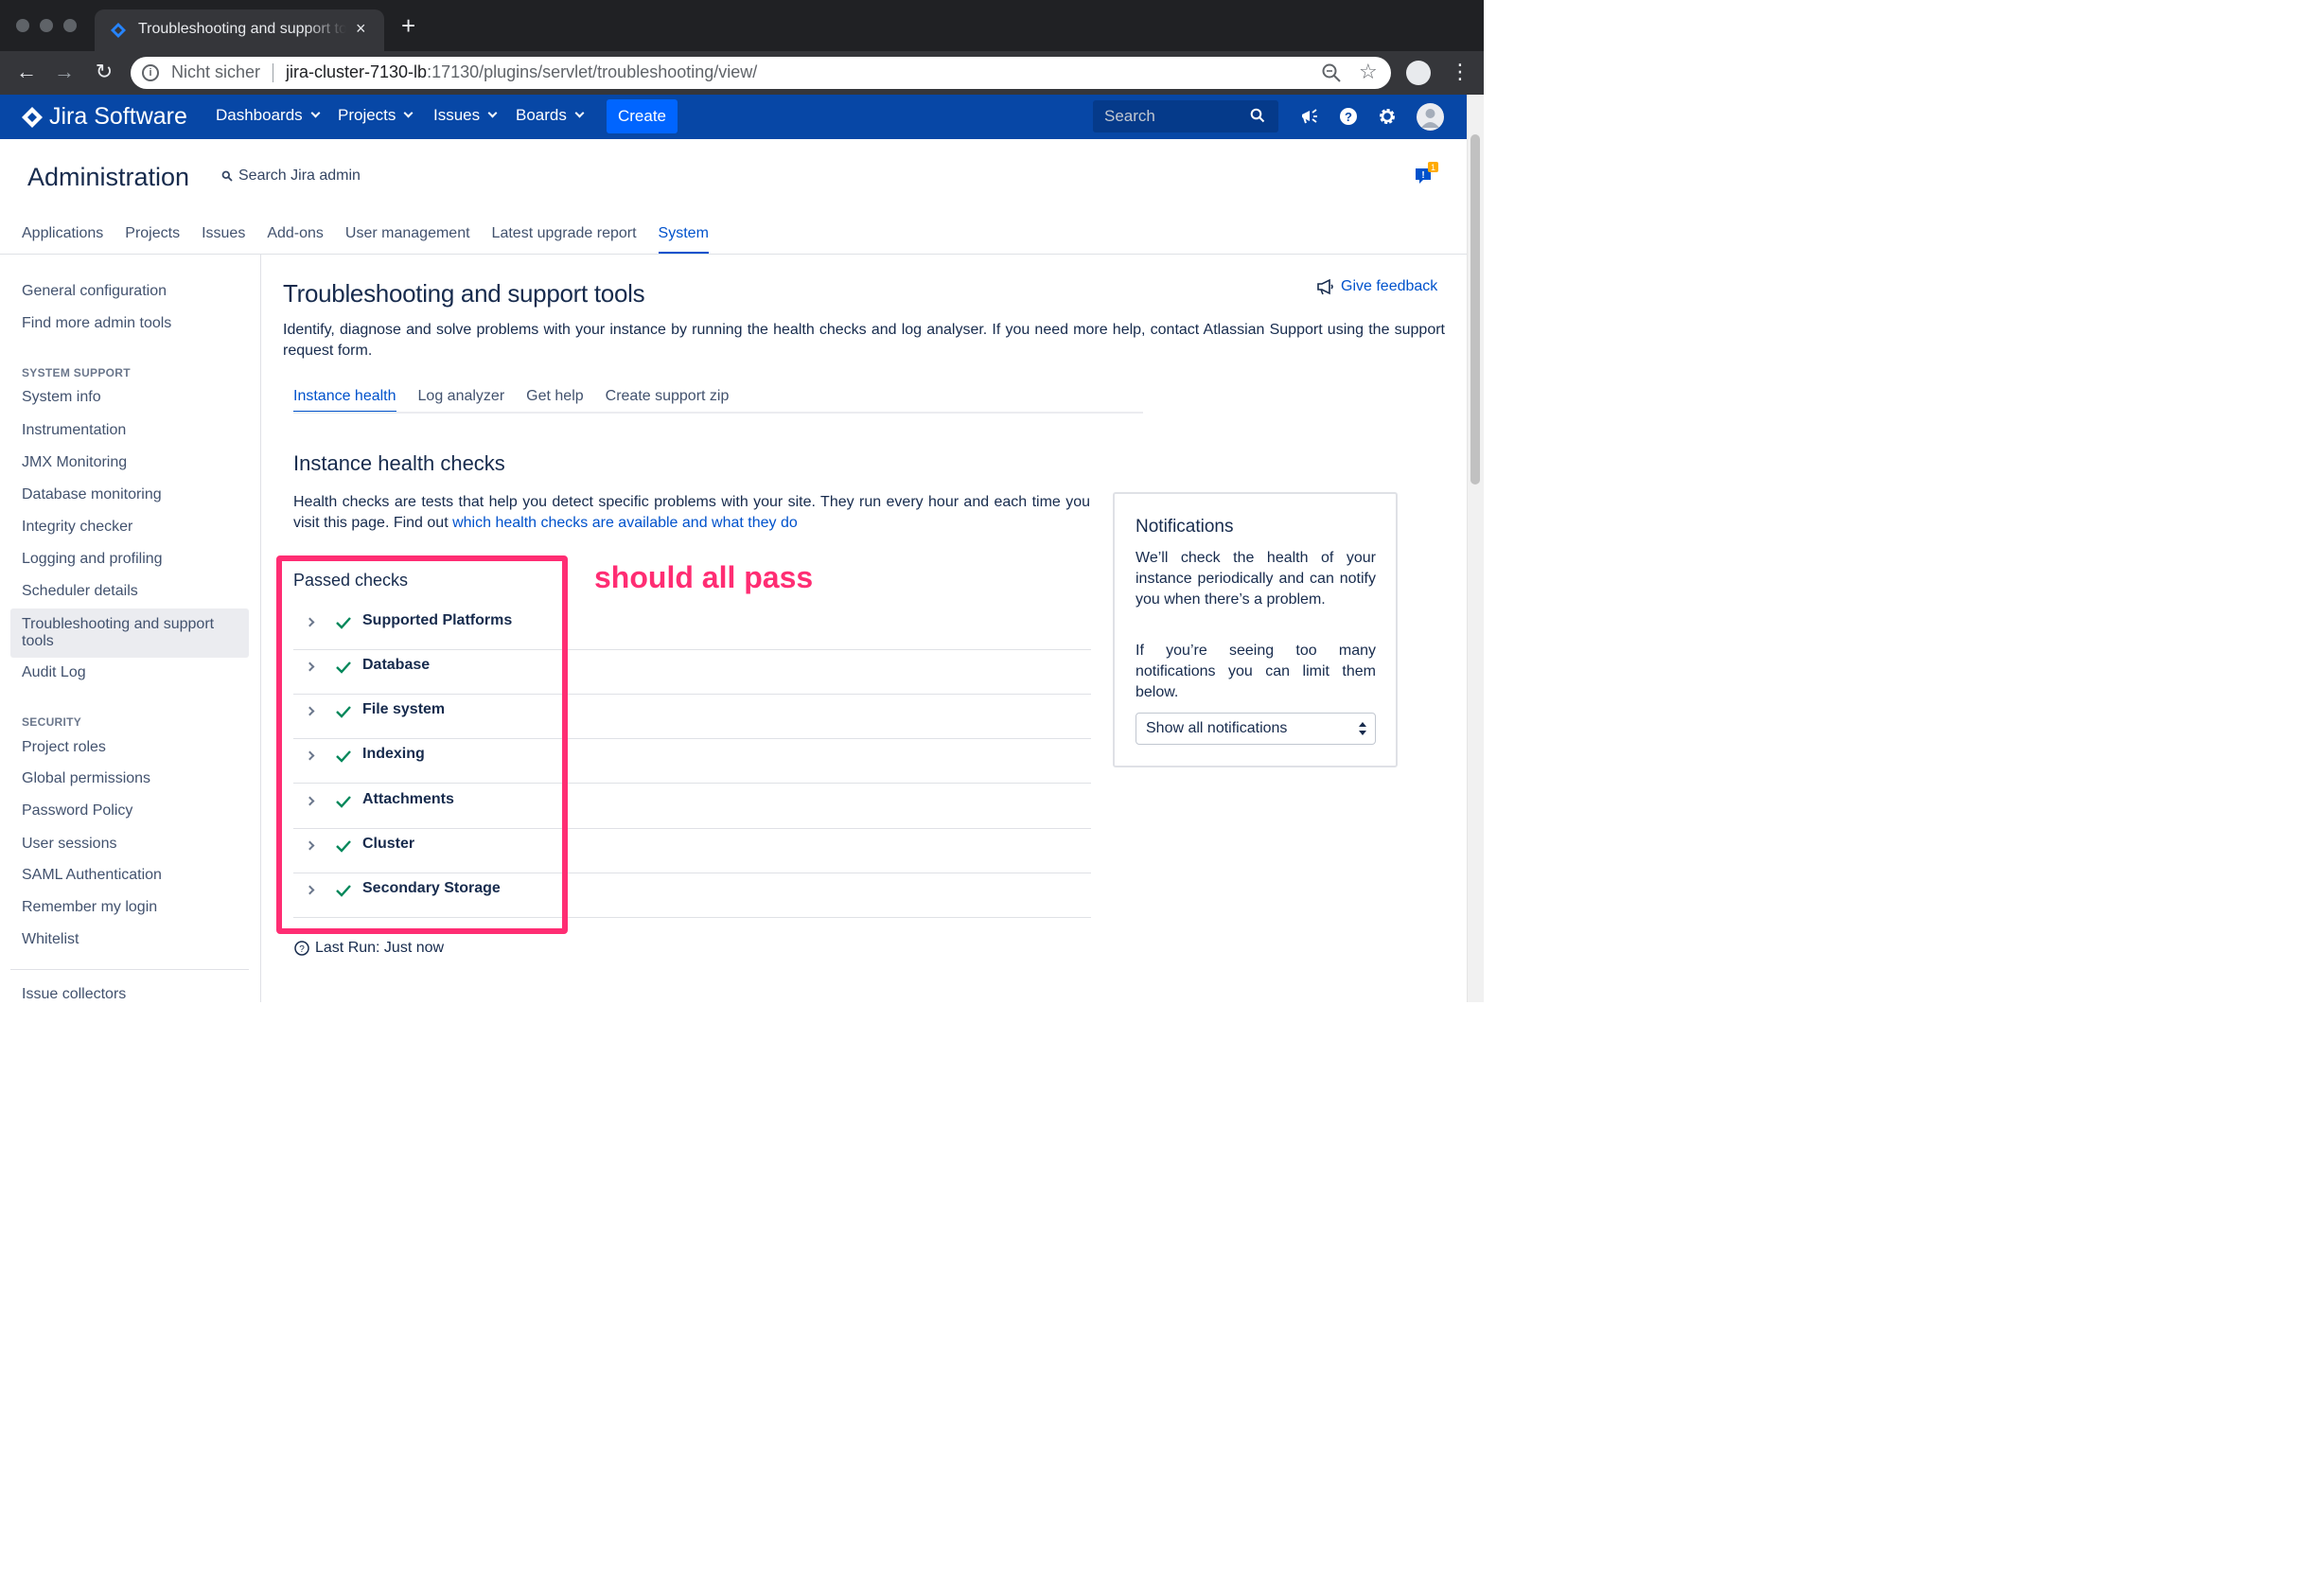 The height and width of the screenshot is (1569, 2324). I want to click on window-zoom-dot, so click(70, 25).